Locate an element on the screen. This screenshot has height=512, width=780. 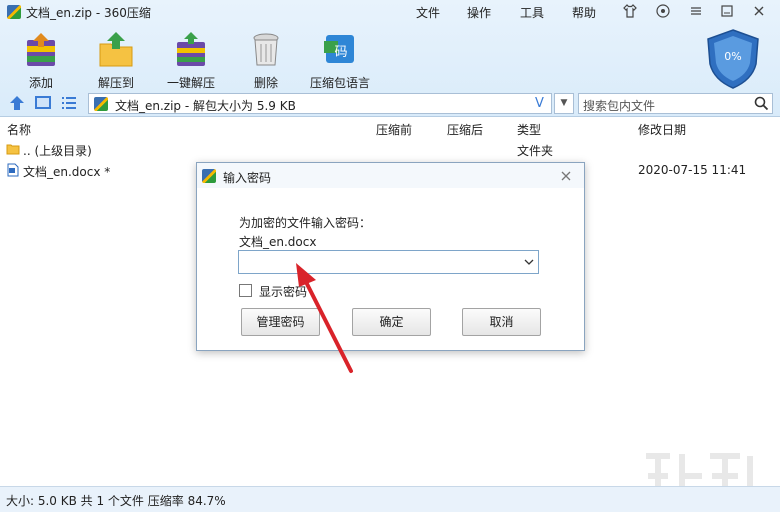
password-input is located at coordinates (380, 262).